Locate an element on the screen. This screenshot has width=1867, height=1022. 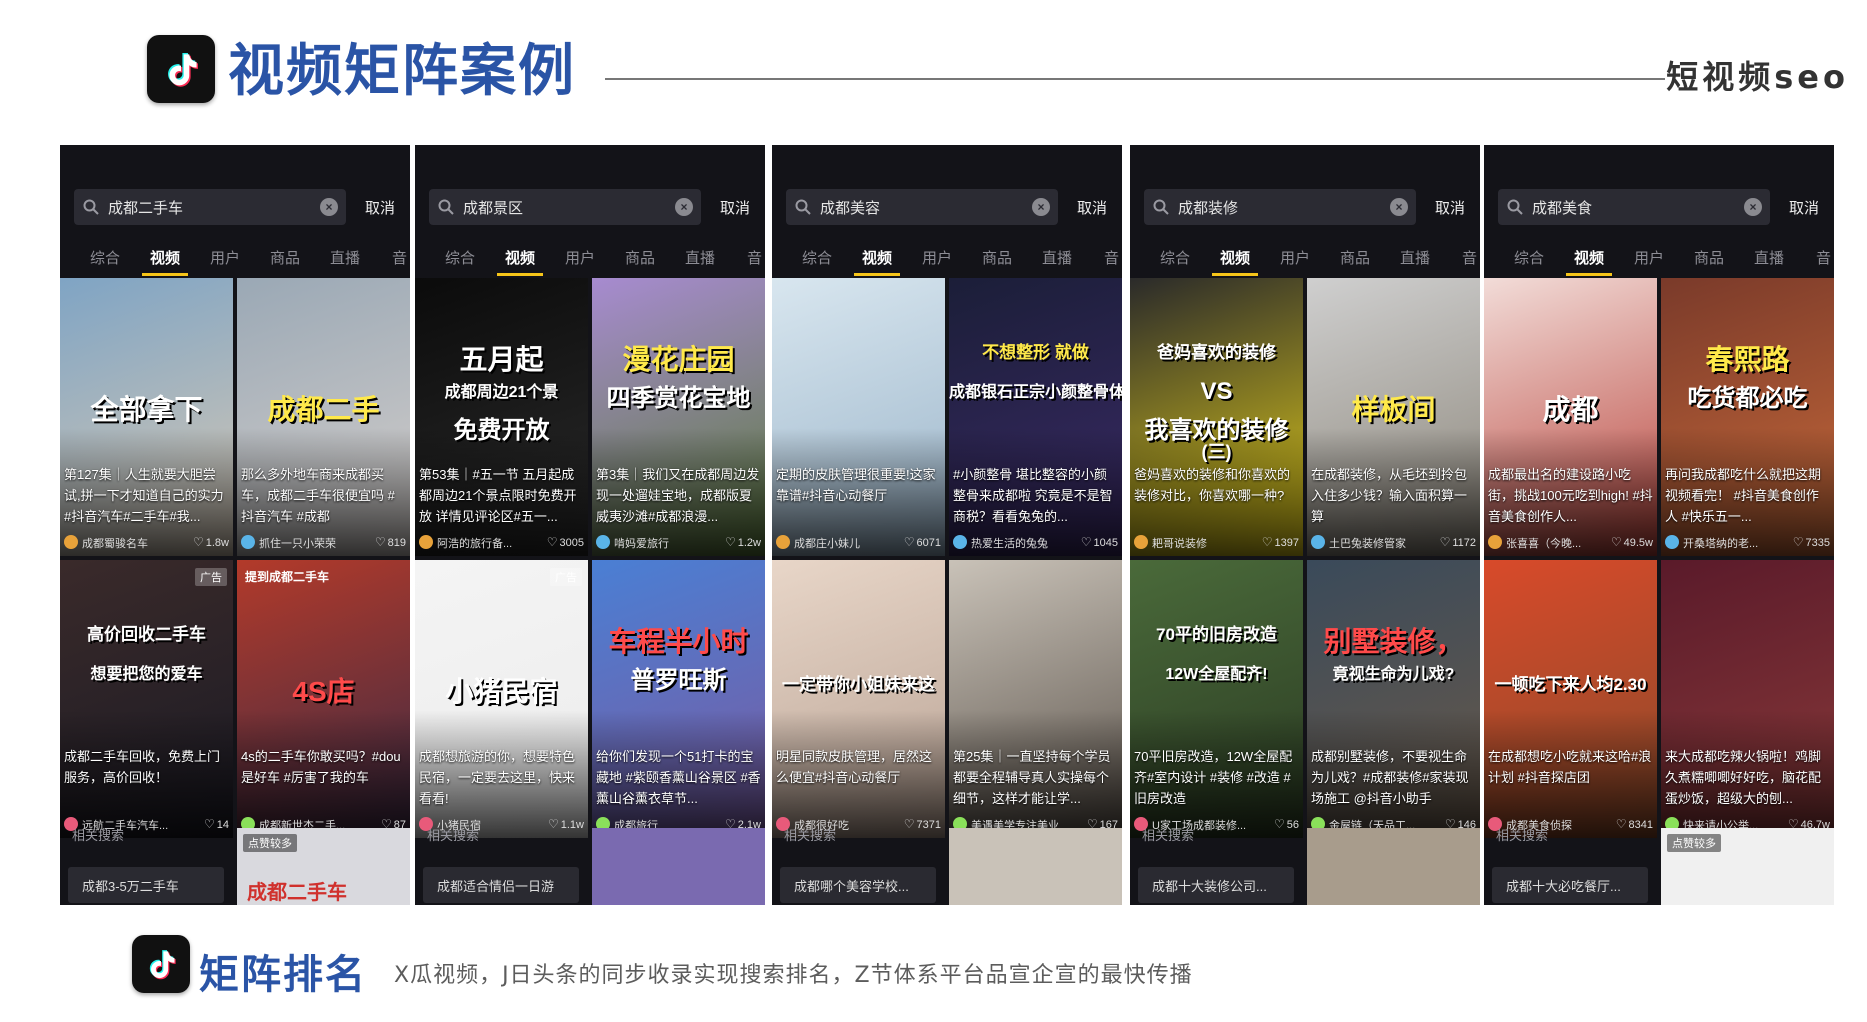
related-search-chip: 成都适合情侣一日游 is located at coordinates (501, 885).